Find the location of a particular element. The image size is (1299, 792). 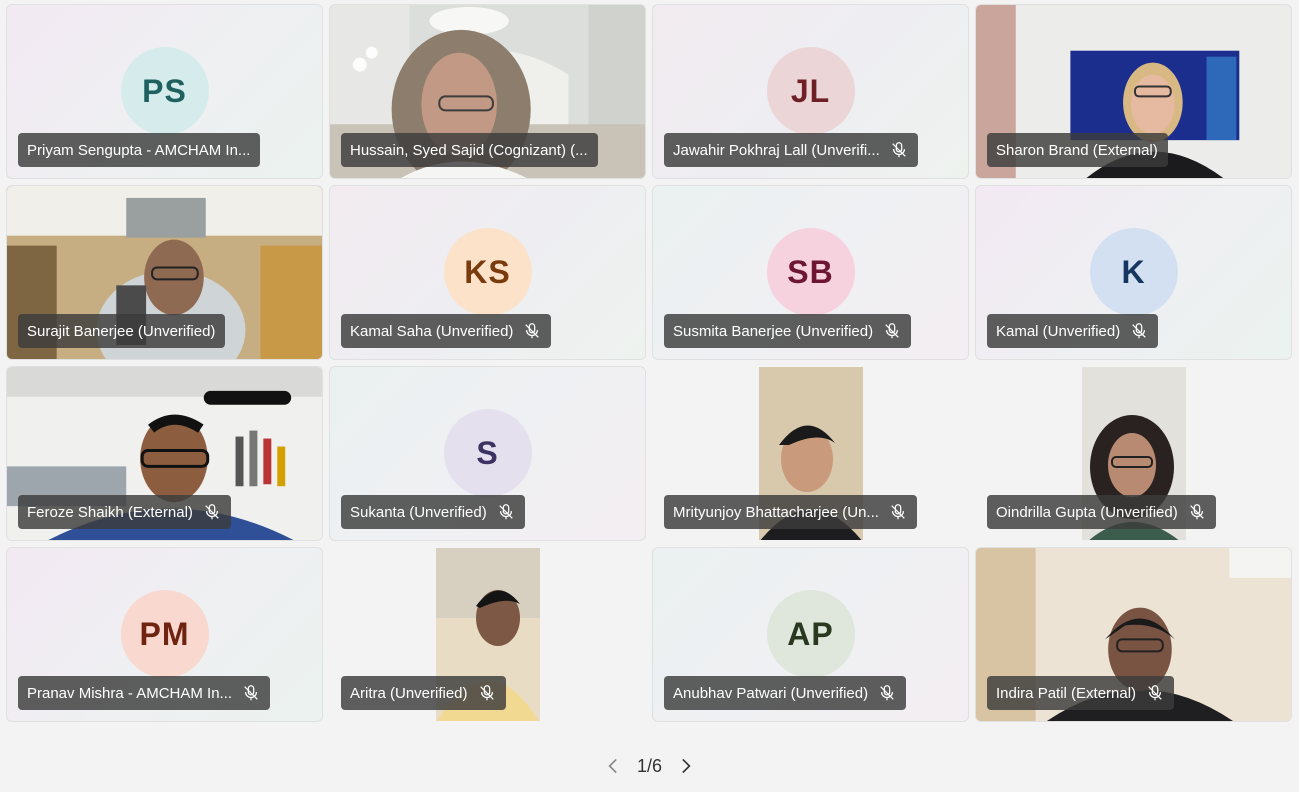

participant-name-label: Feroze Shaikh (External) is located at coordinates (124, 512).